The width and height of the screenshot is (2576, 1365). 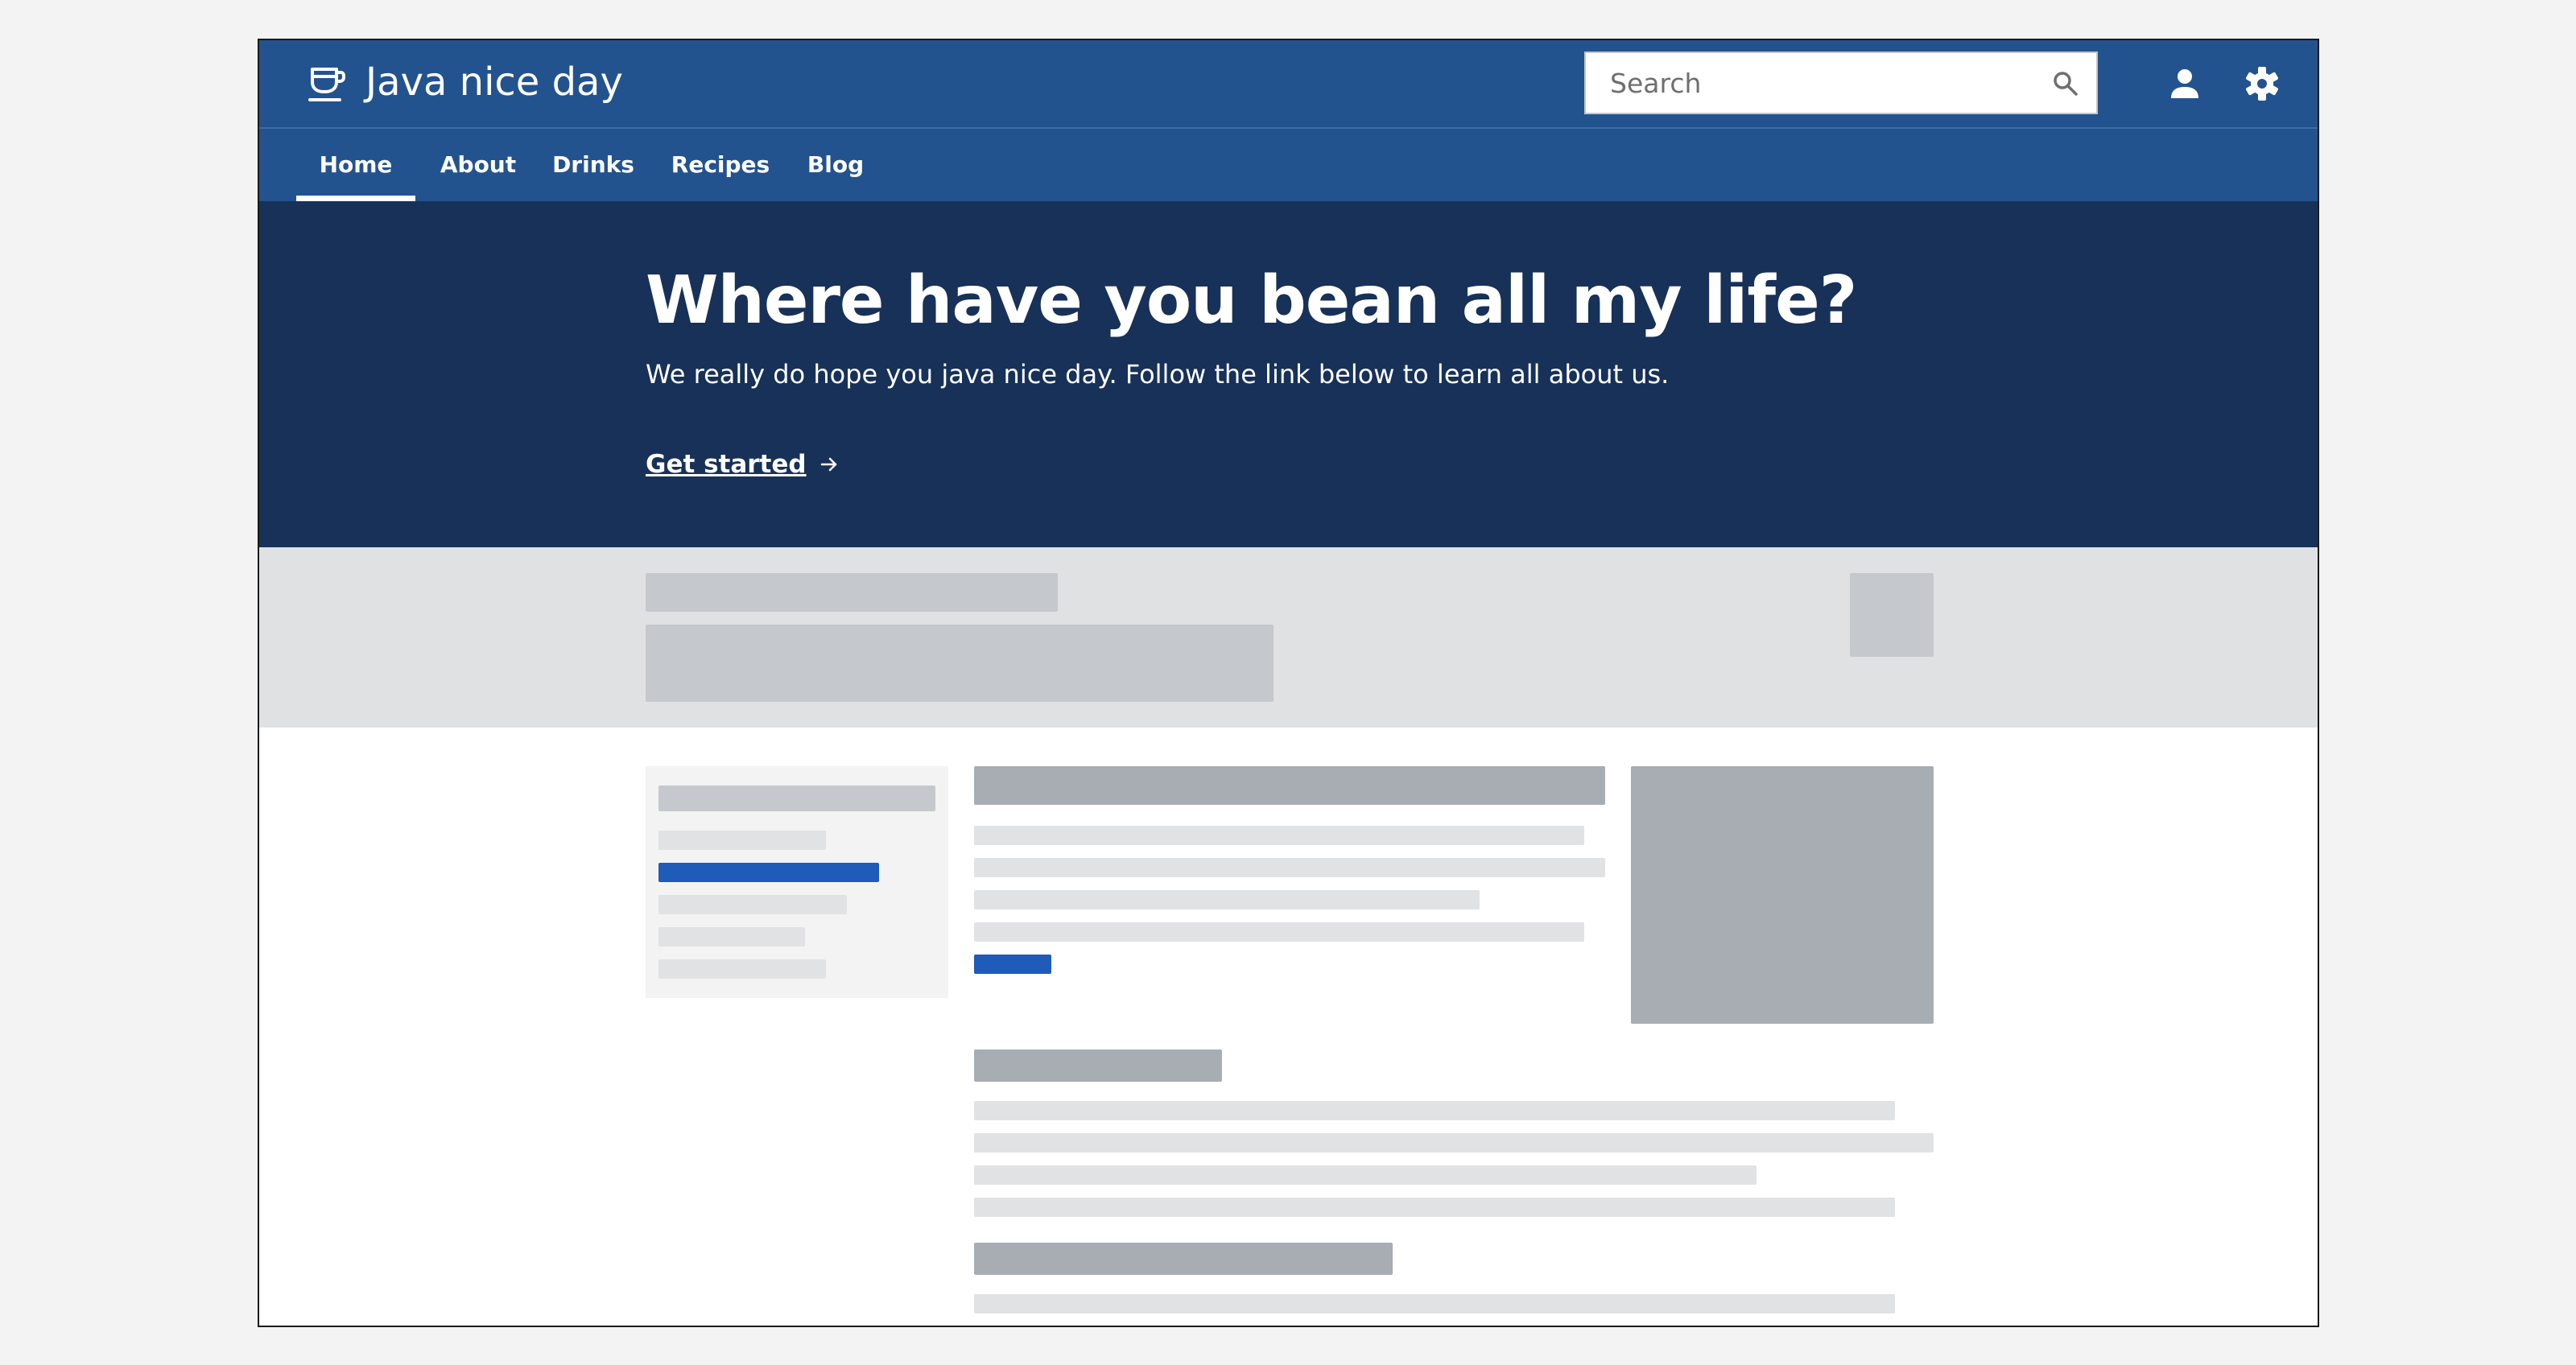 What do you see at coordinates (1812, 83) in the screenshot?
I see `search-input` at bounding box center [1812, 83].